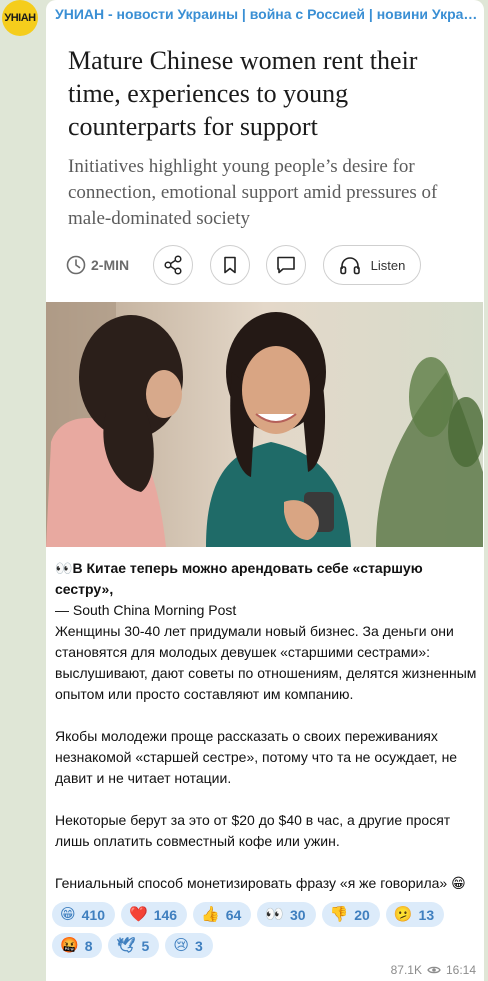  What do you see at coordinates (126, 945) in the screenshot?
I see `reaction-emoji: 🕊` at bounding box center [126, 945].